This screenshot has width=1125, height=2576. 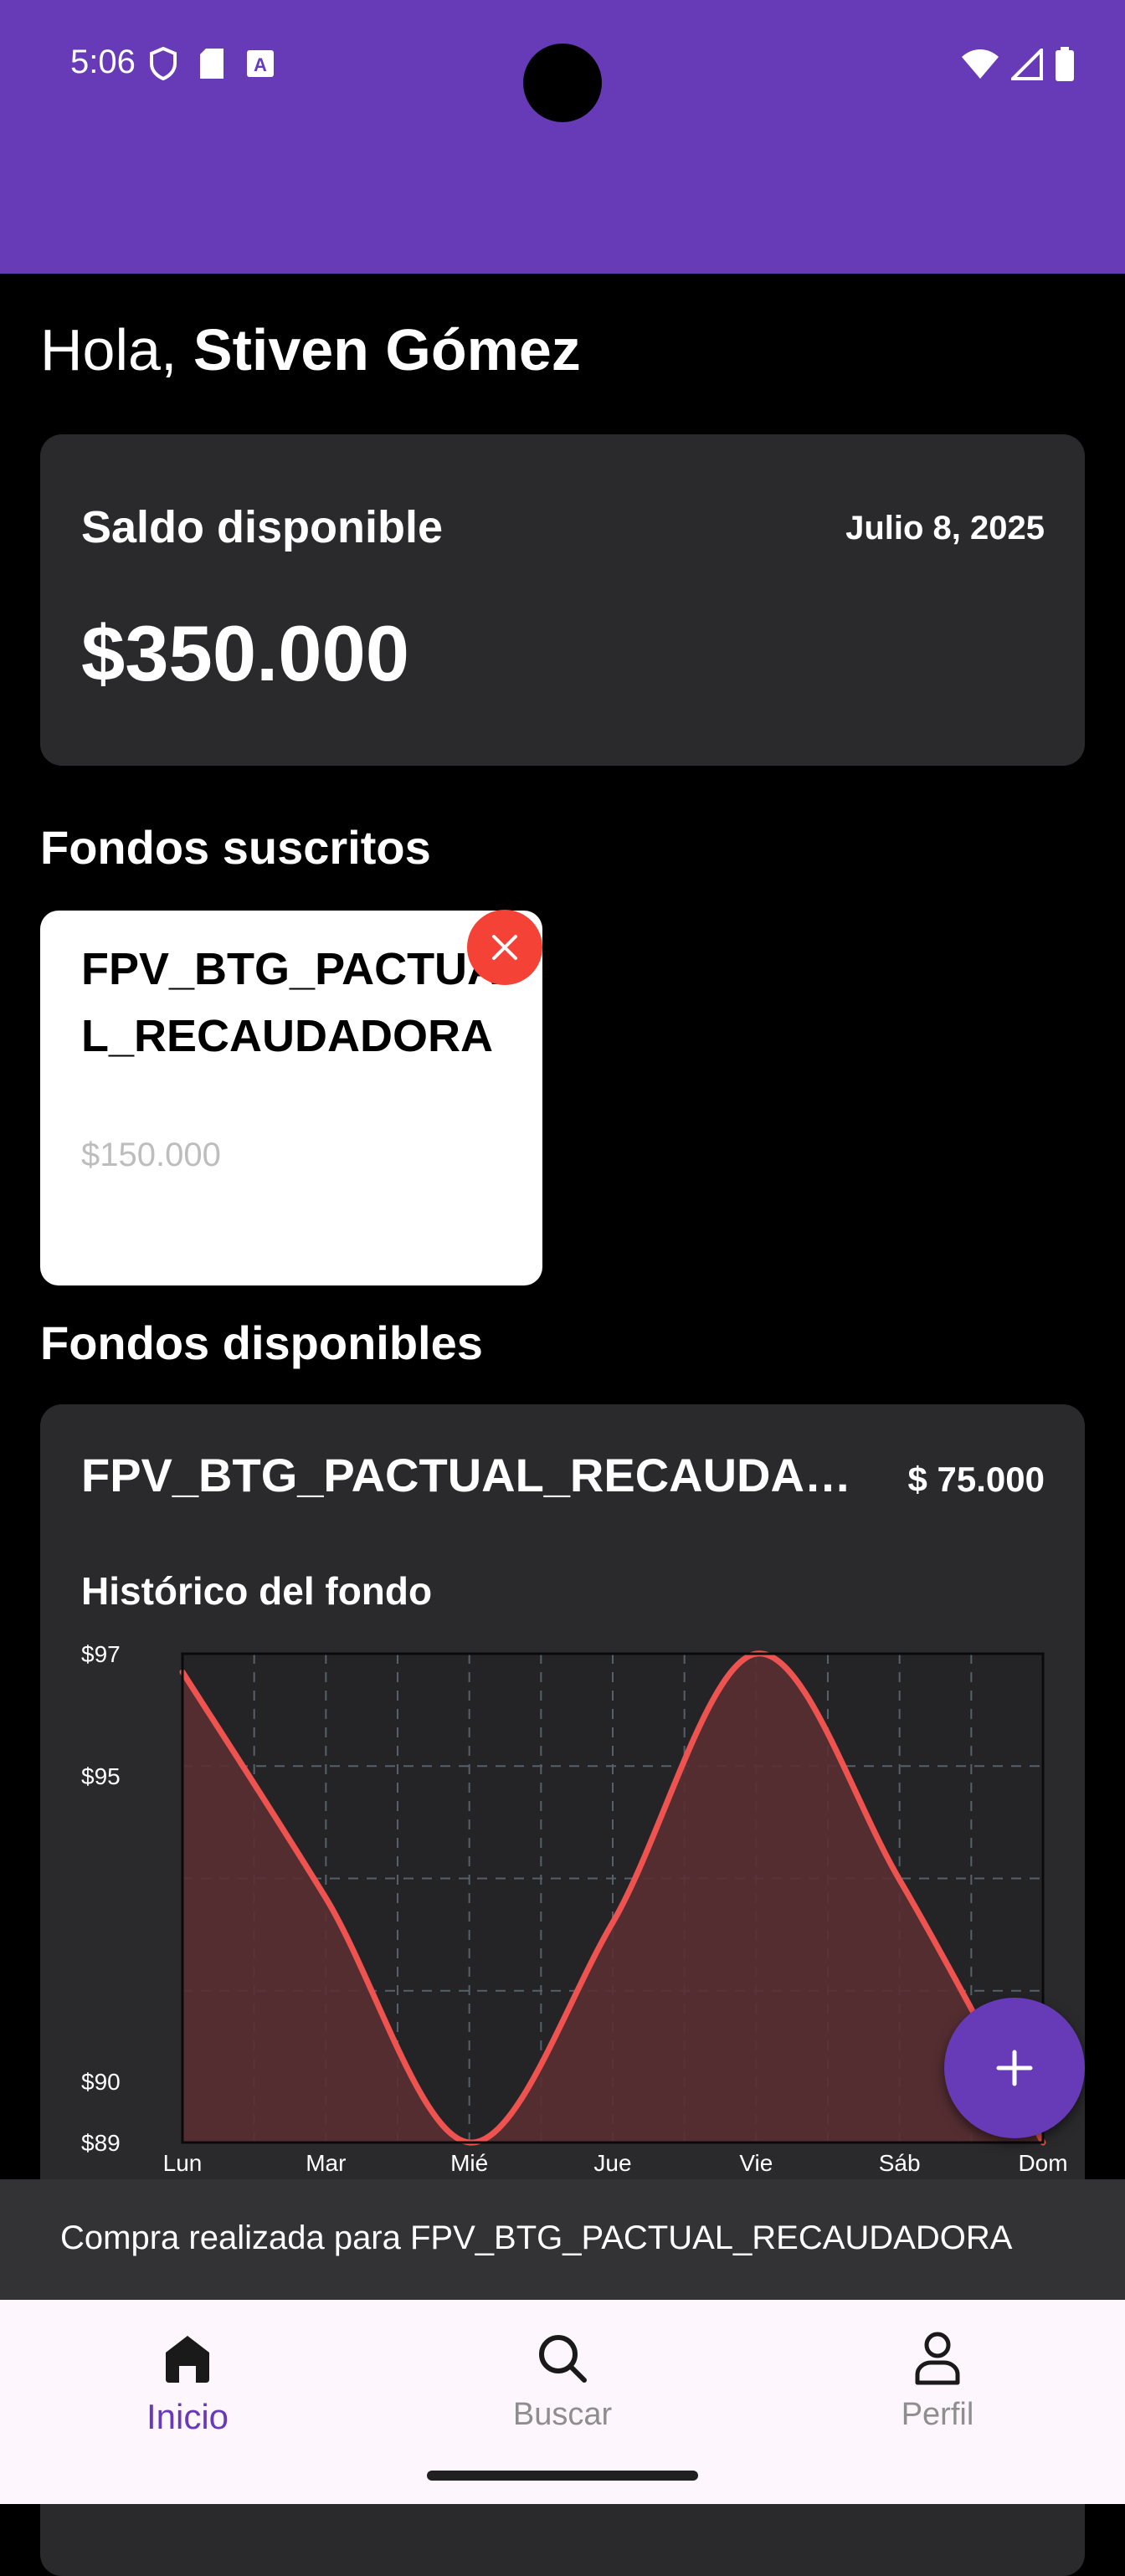 I want to click on chart-y-tick-label: $97, so click(x=101, y=1654).